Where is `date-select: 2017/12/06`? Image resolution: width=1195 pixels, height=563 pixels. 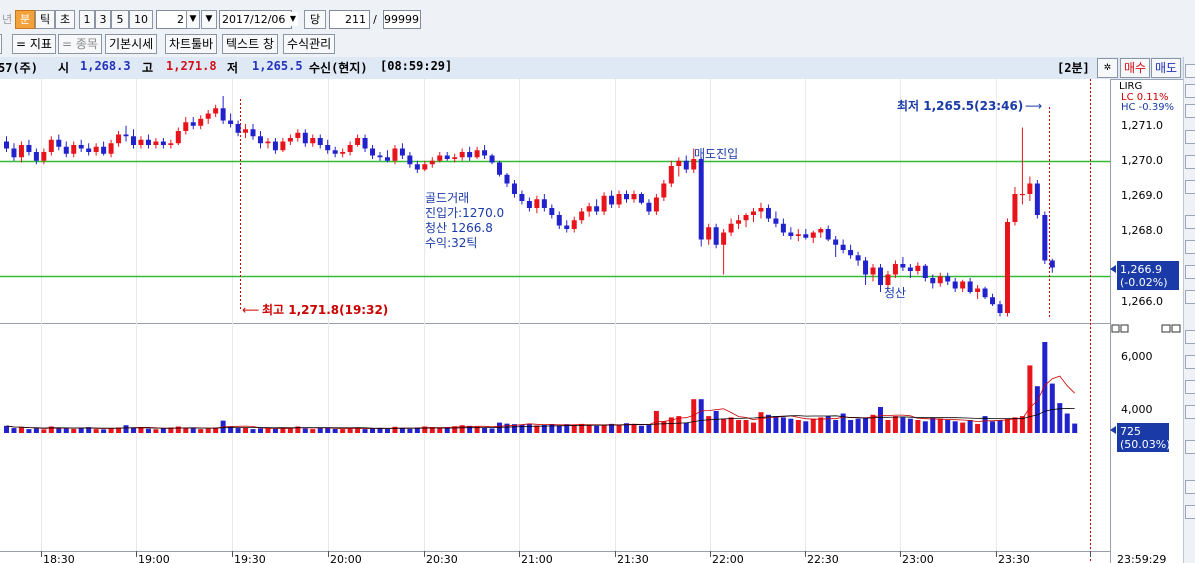 date-select: 2017/12/06 is located at coordinates (255, 19).